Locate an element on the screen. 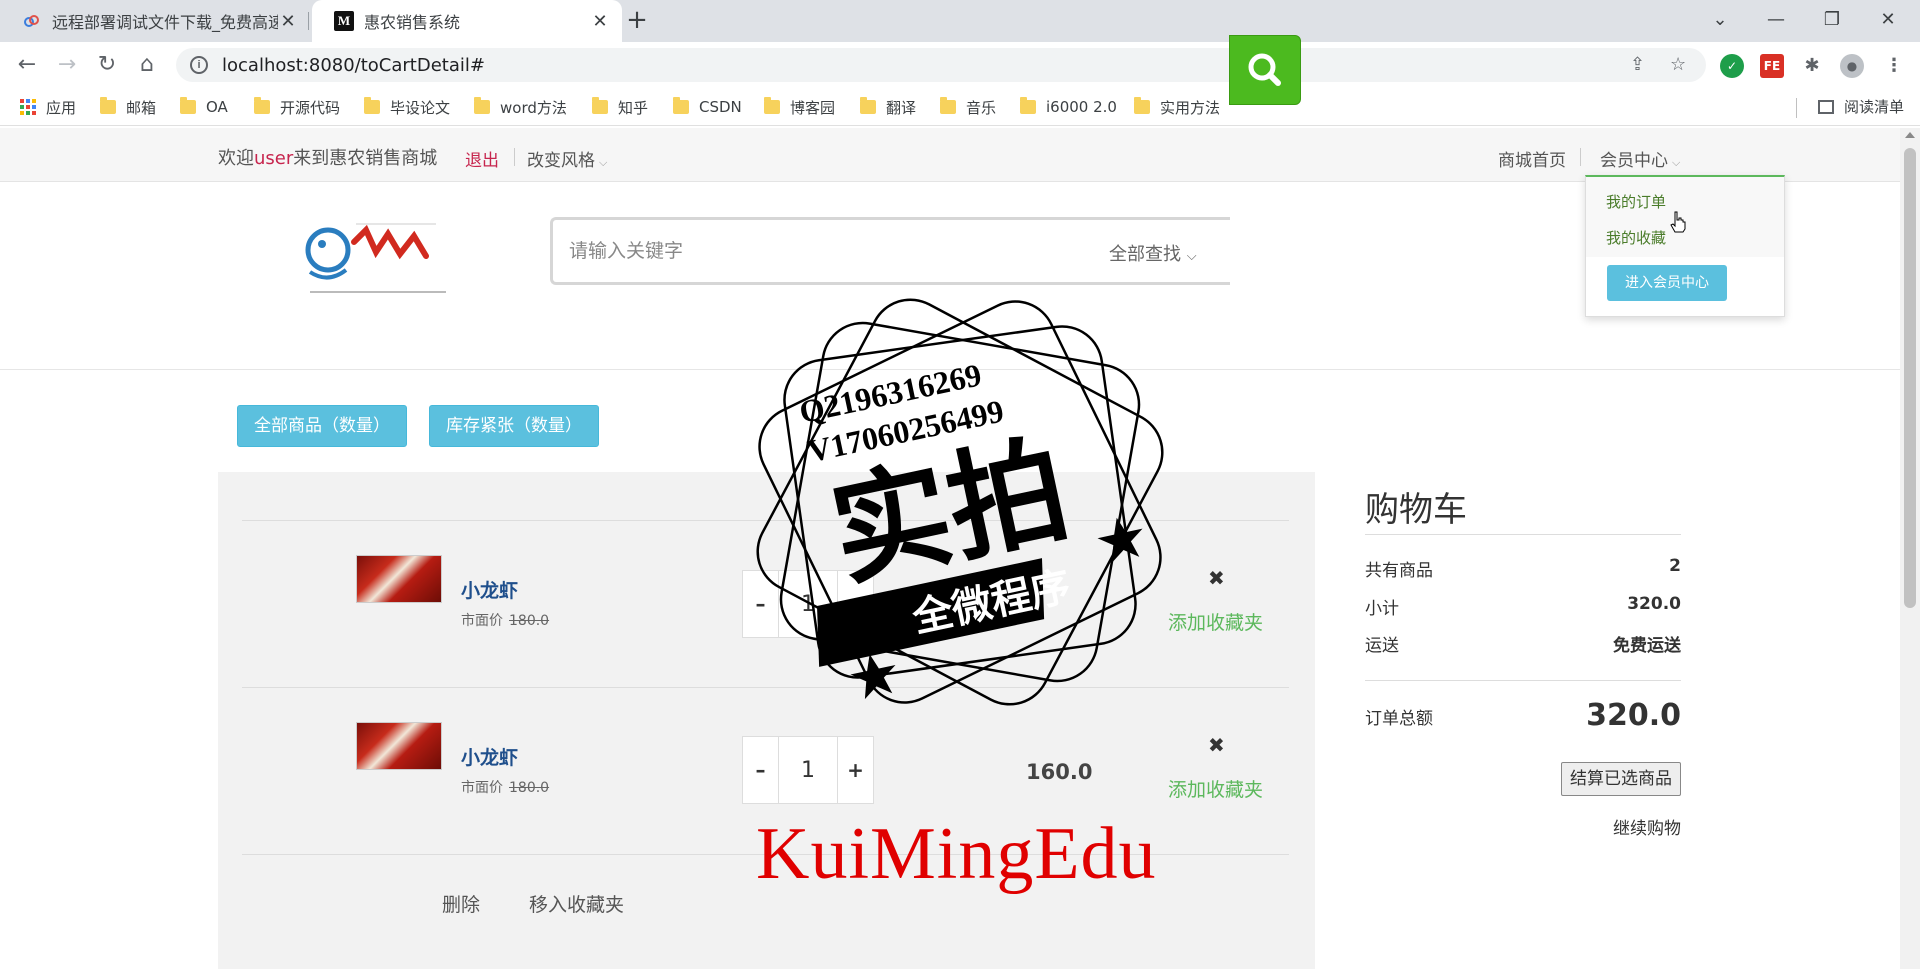 The width and height of the screenshot is (1920, 969). search-scope-label: 全部查找 is located at coordinates (1145, 254).